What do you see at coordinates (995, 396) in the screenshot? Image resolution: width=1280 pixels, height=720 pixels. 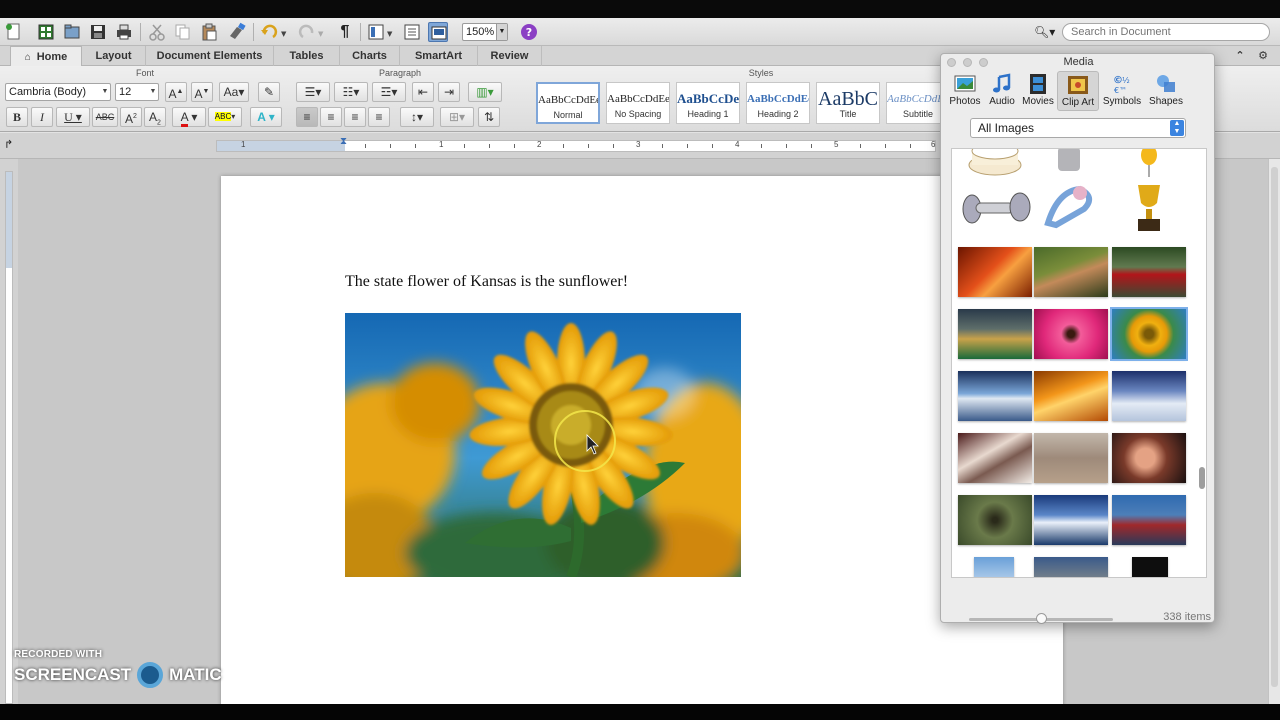 I see `clip-sky-water` at bounding box center [995, 396].